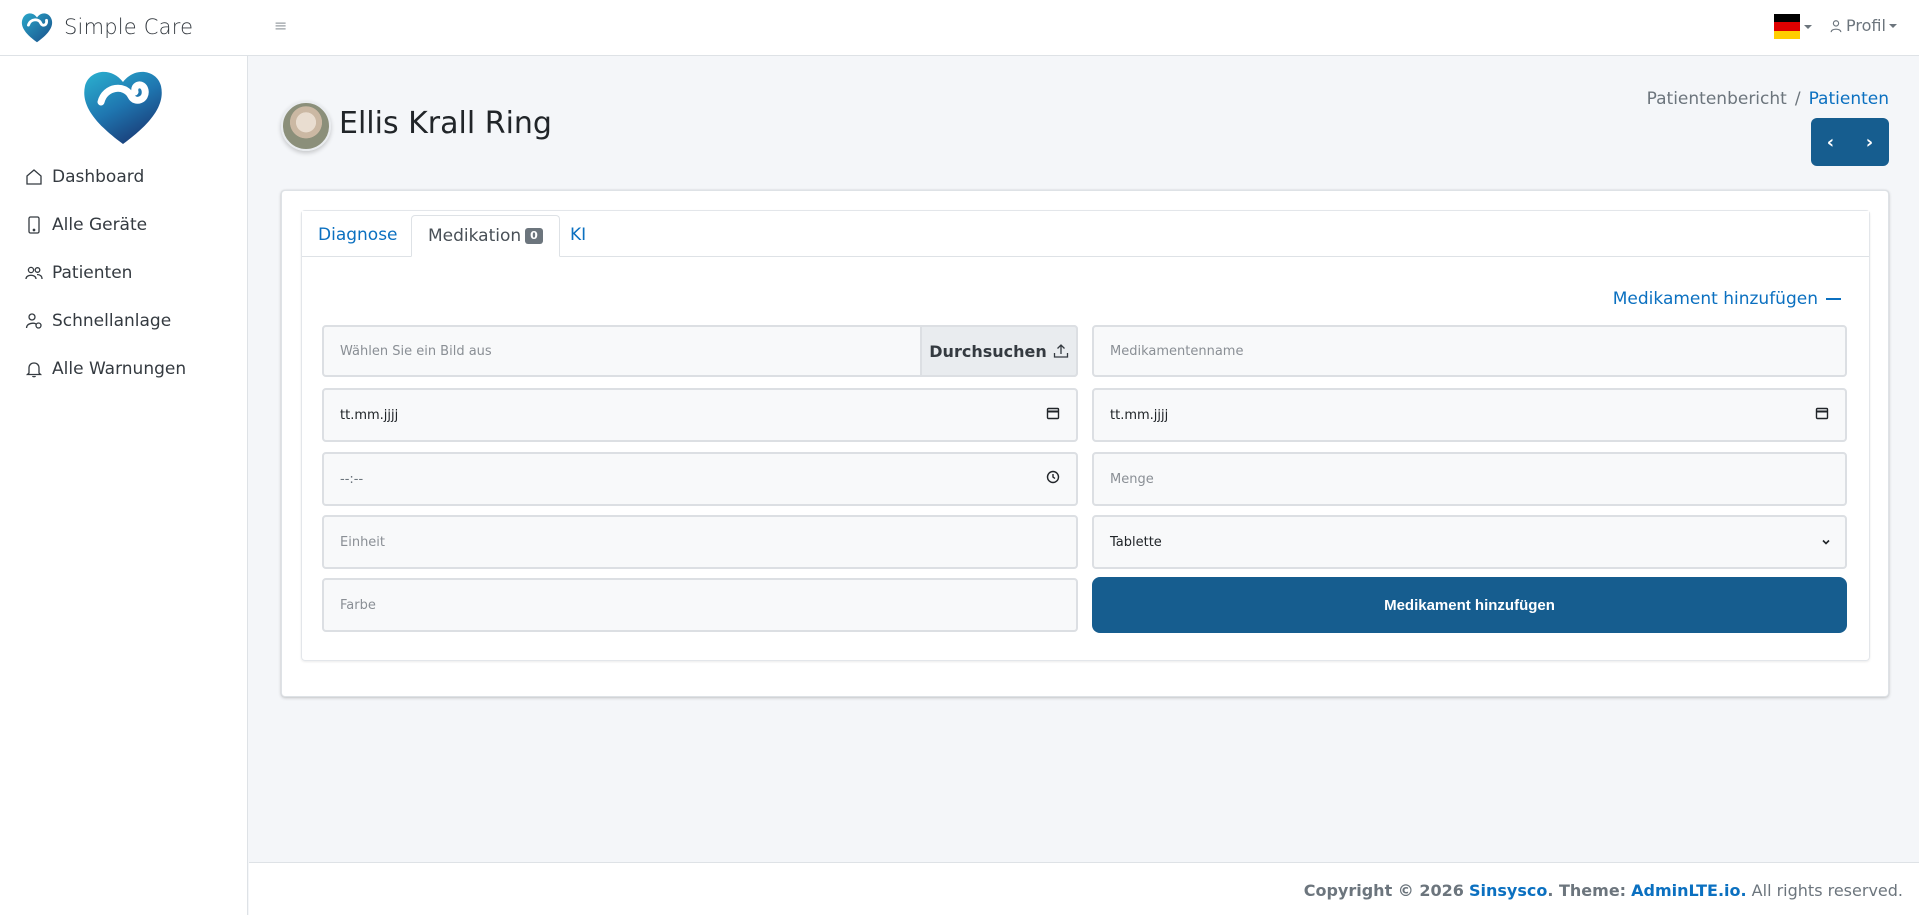  I want to click on patient-pager: ‹ ›, so click(1850, 142).